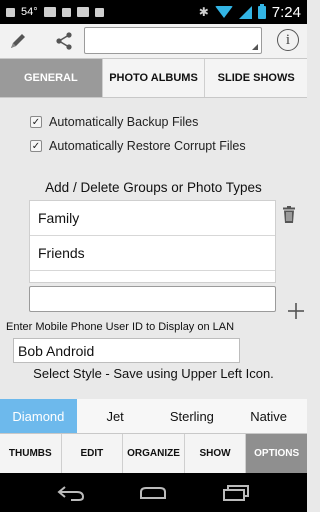 Image resolution: width=320 pixels, height=512 pixels. I want to click on home-icon, so click(153, 492).